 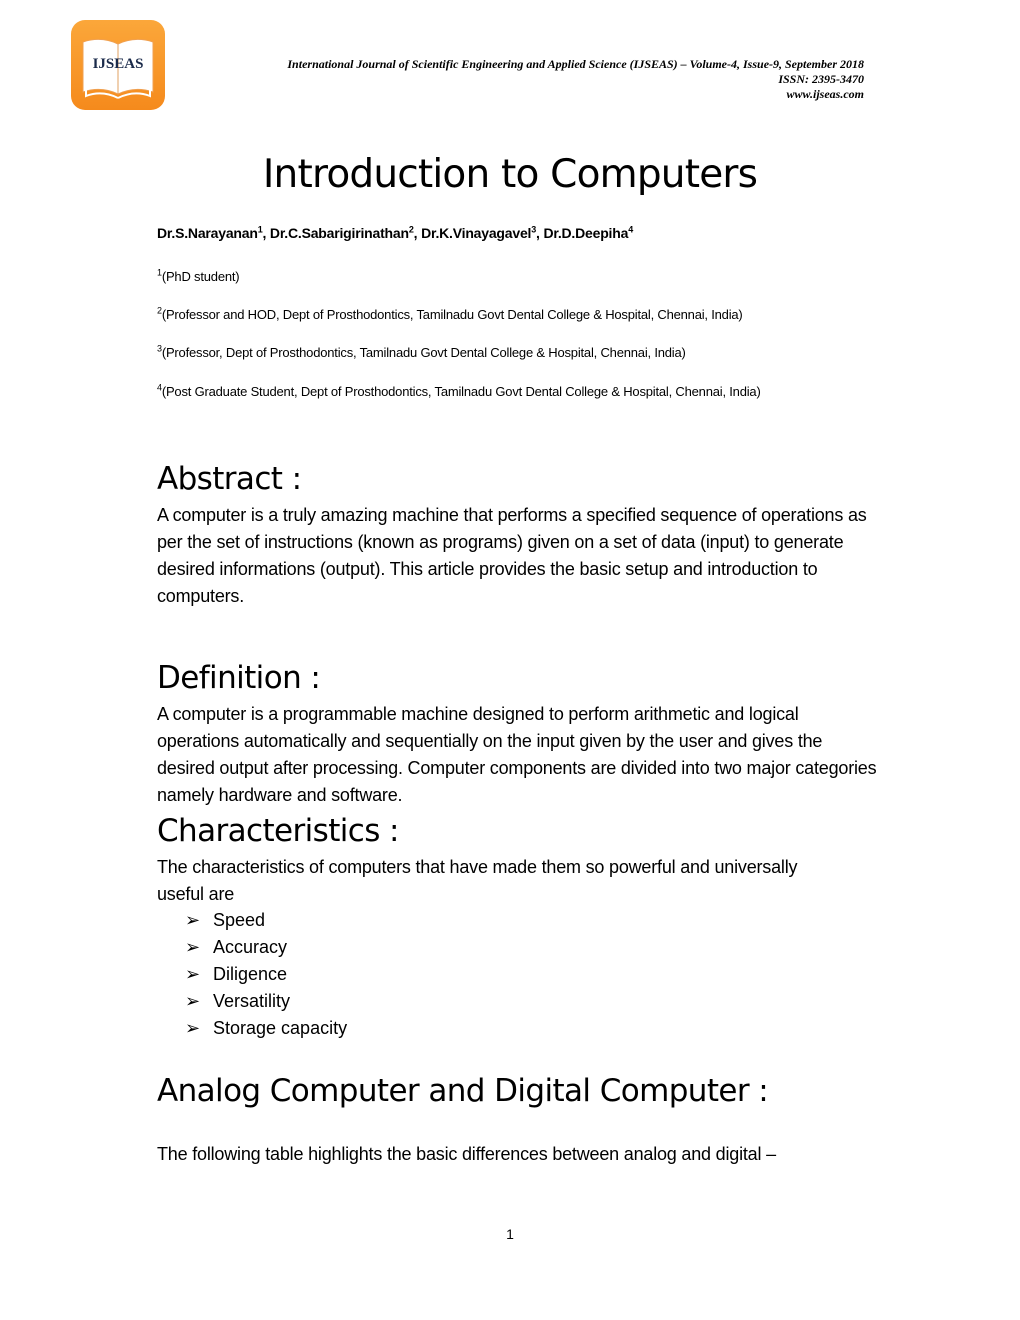 I want to click on author: Dr.D.Deepiha4, so click(x=588, y=232).